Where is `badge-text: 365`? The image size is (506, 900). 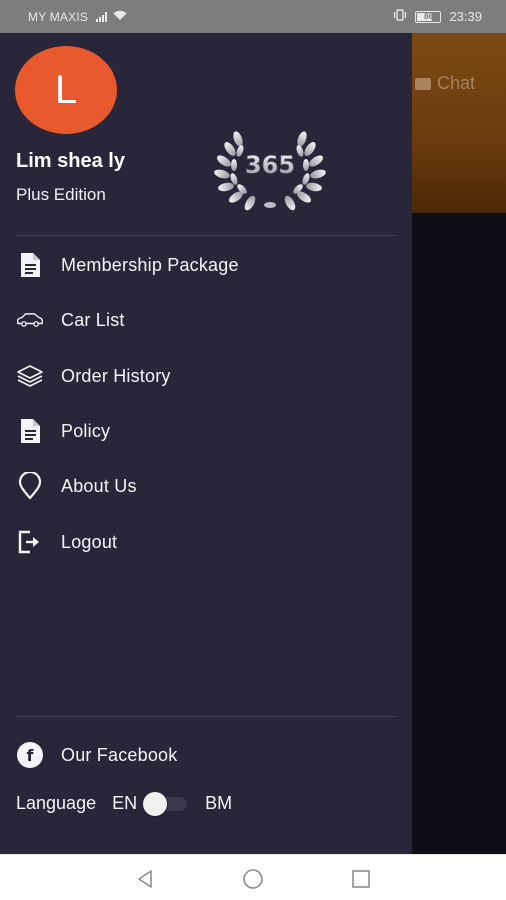 badge-text: 365 is located at coordinates (270, 165).